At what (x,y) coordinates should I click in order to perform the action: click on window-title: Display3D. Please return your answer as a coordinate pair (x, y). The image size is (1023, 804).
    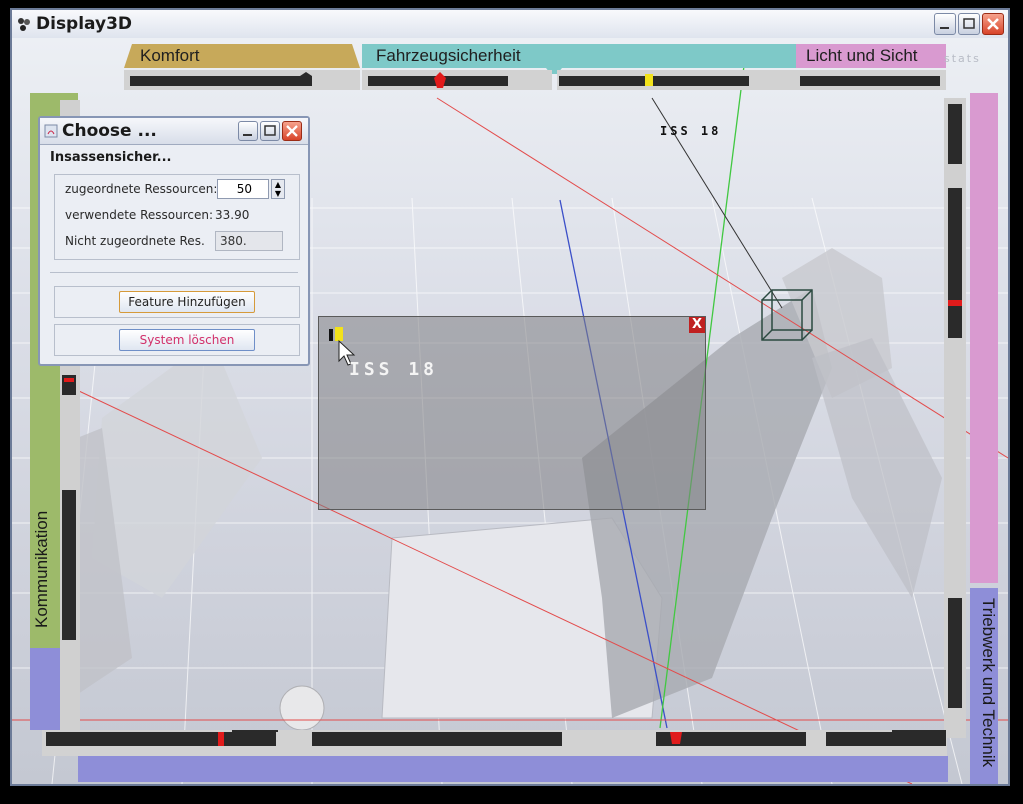
    Looking at the image, I should click on (84, 24).